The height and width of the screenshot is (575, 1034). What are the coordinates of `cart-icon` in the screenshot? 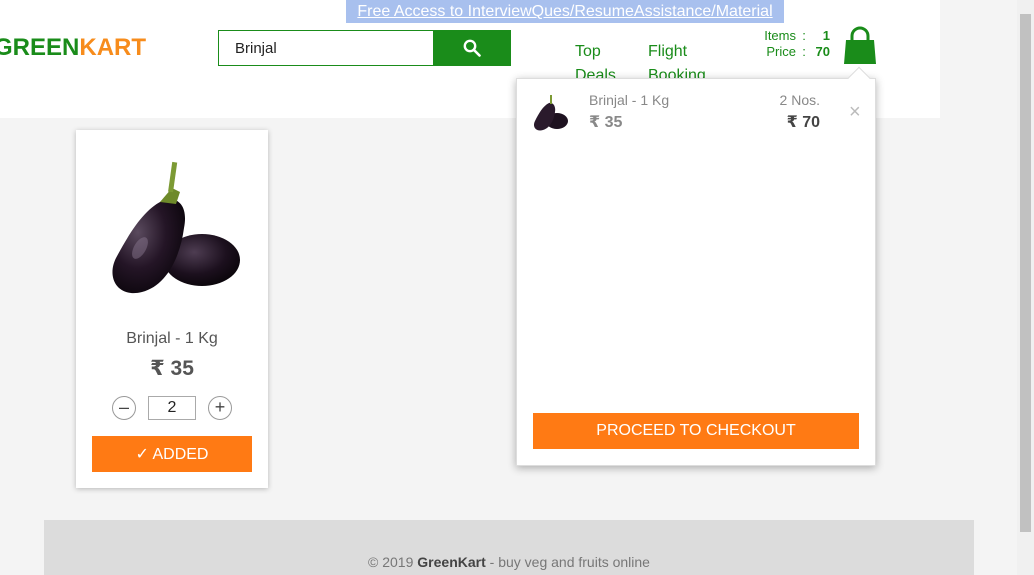 It's located at (860, 46).